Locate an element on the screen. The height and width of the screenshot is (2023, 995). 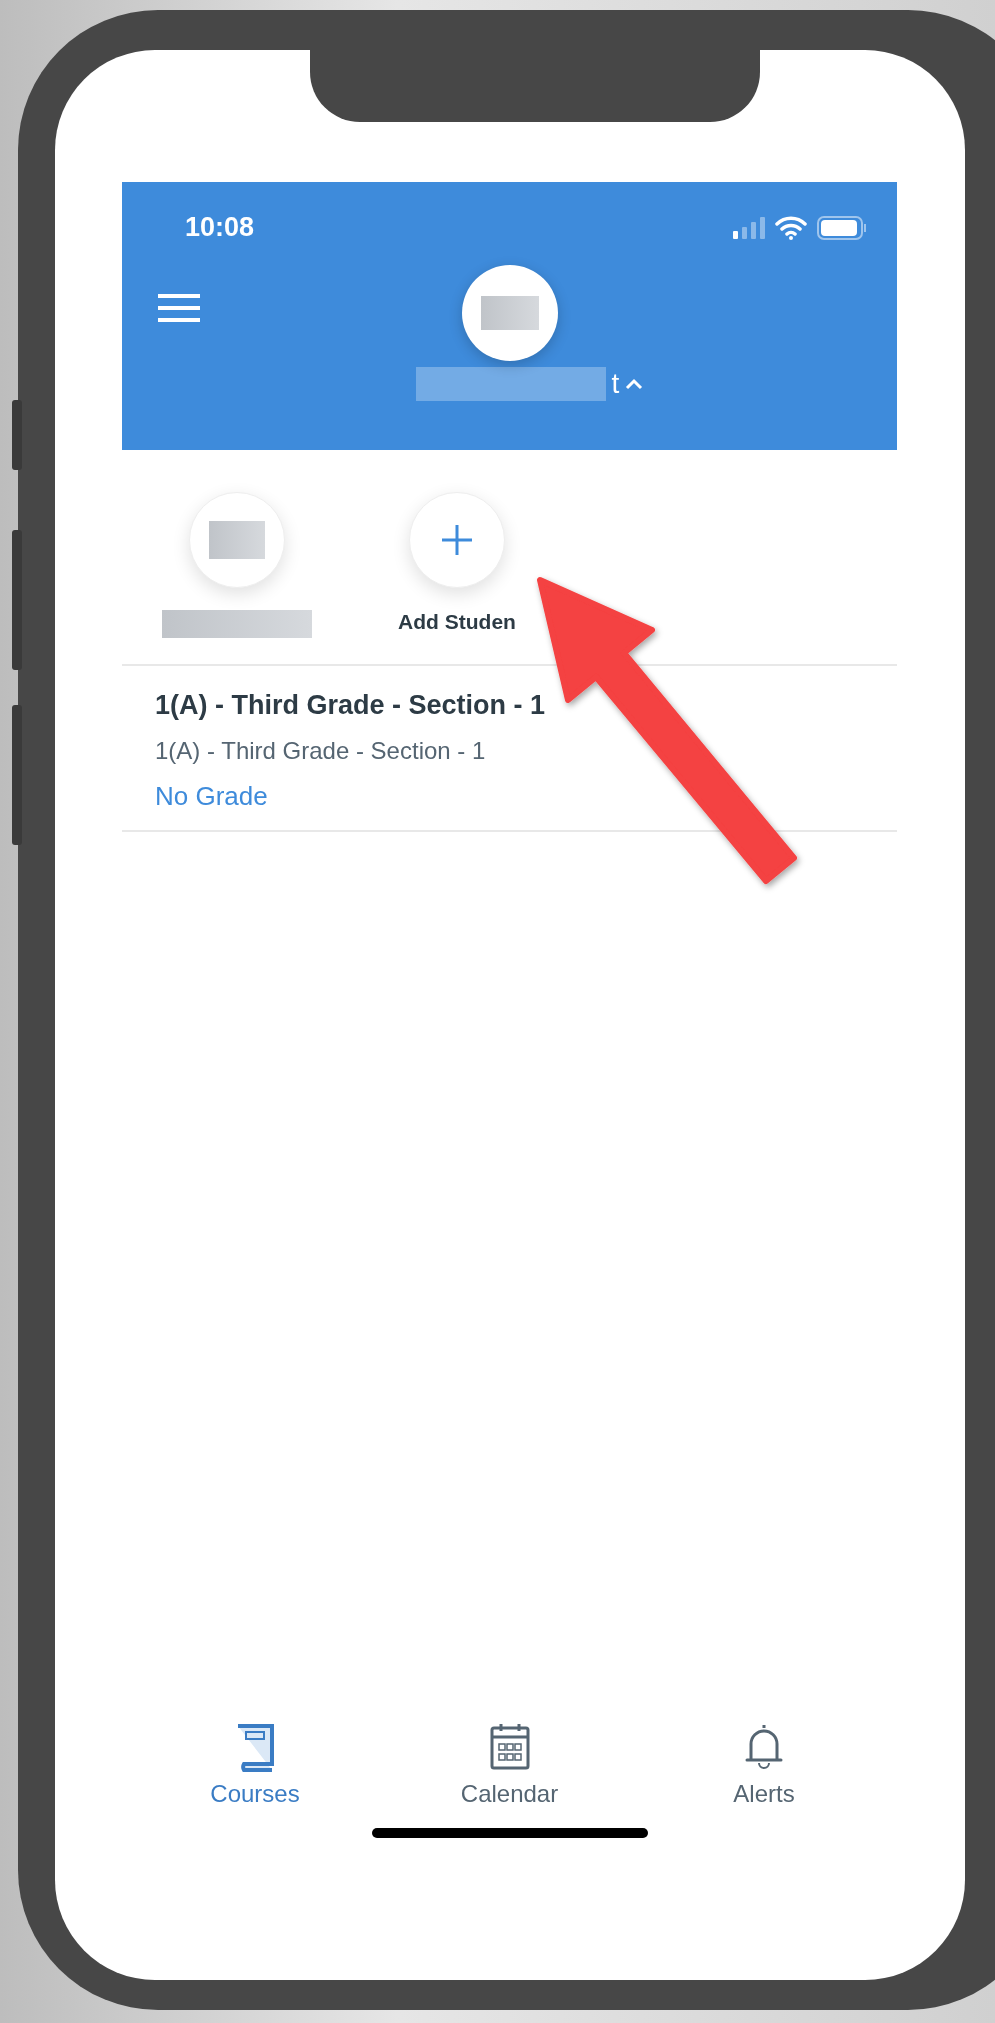
student-switcher: t is located at coordinates (529, 384).